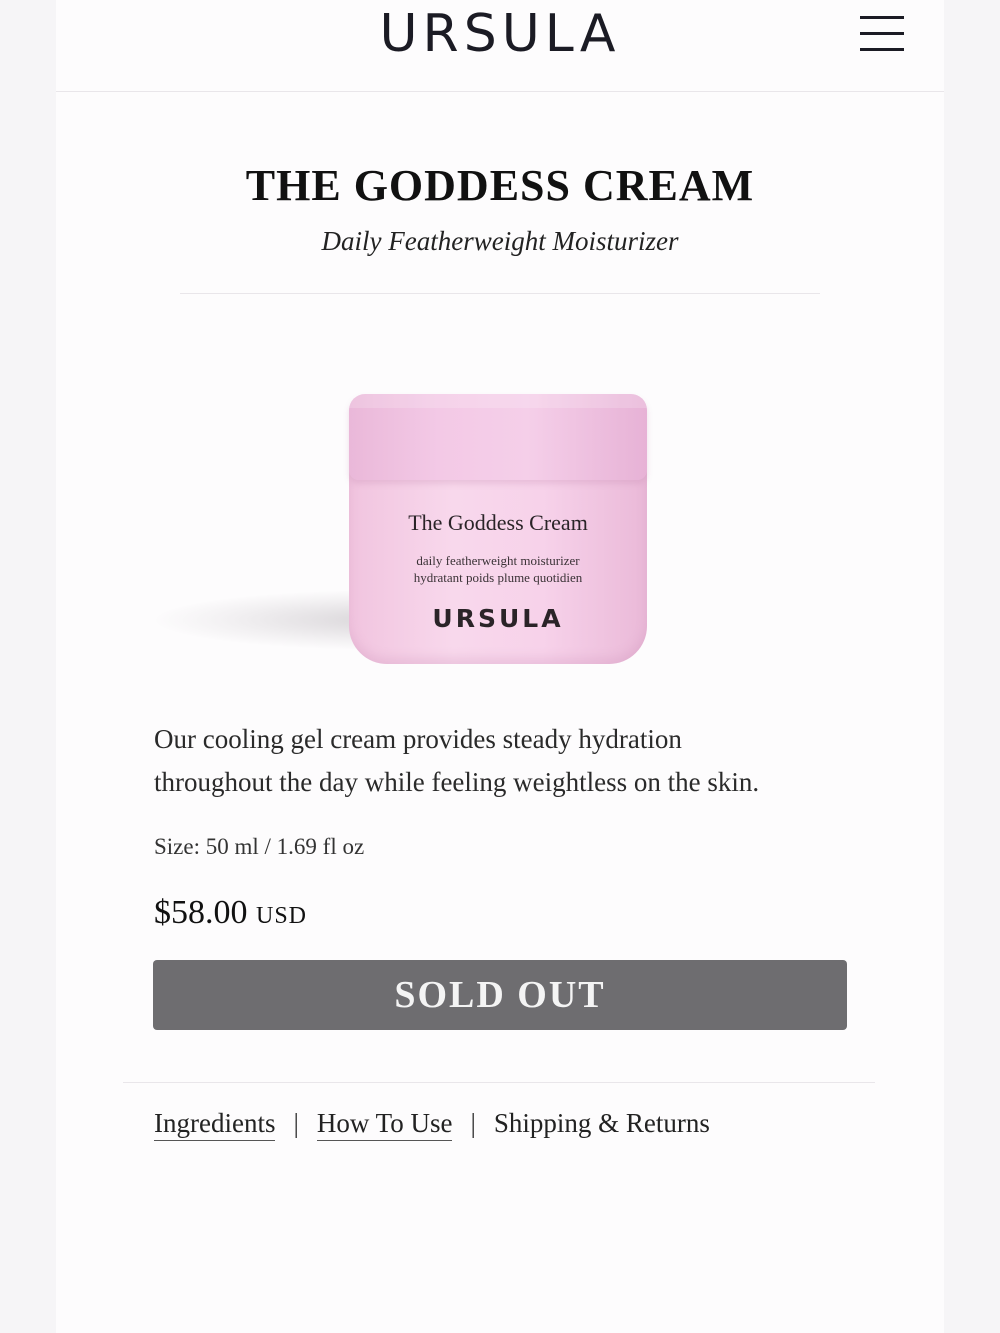  What do you see at coordinates (500, 995) in the screenshot?
I see `sold-out-button: SOLD OUT` at bounding box center [500, 995].